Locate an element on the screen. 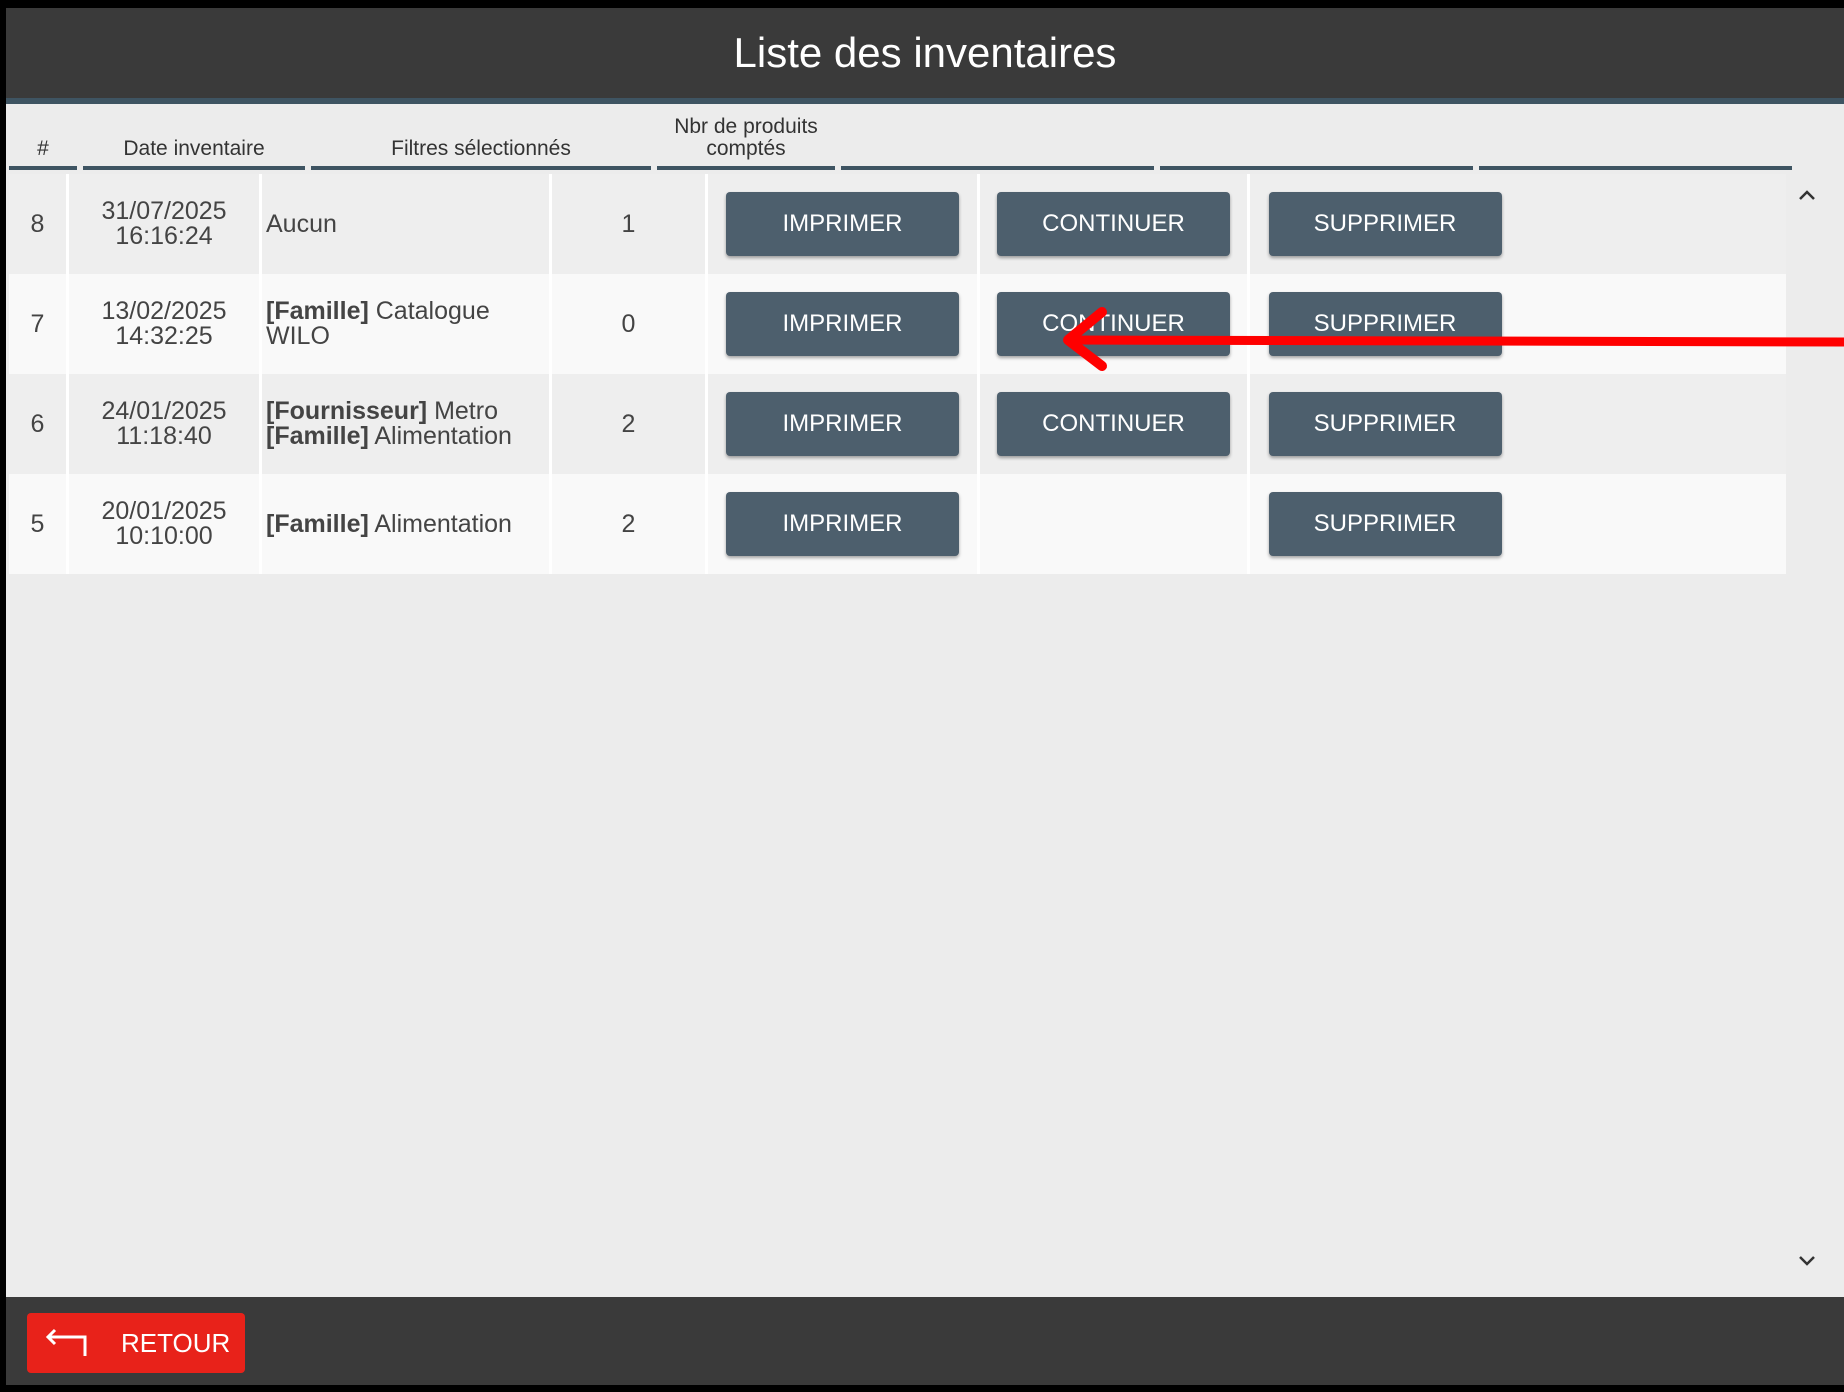  cell-filters: [Famille] Alimentation is located at coordinates (407, 524).